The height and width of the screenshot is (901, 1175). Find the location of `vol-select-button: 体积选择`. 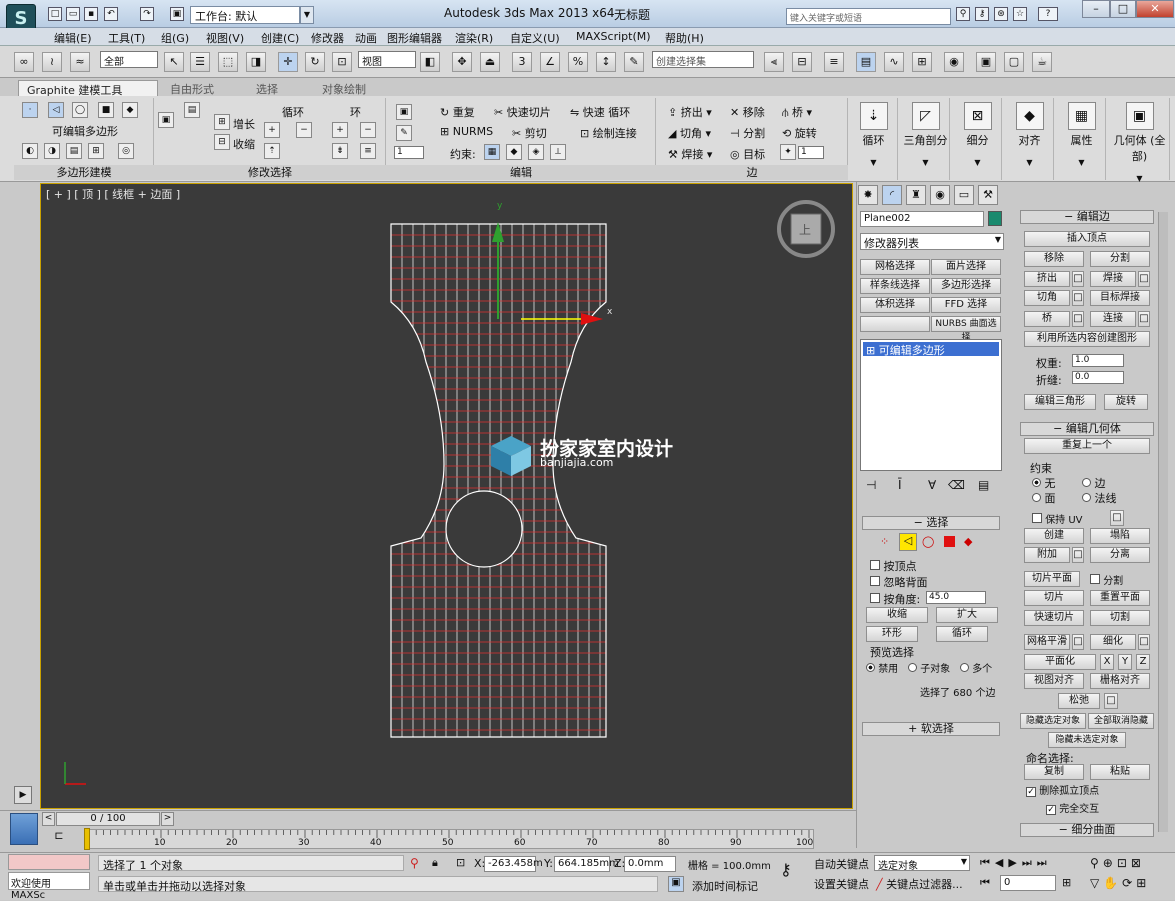

vol-select-button: 体积选择 is located at coordinates (895, 305).